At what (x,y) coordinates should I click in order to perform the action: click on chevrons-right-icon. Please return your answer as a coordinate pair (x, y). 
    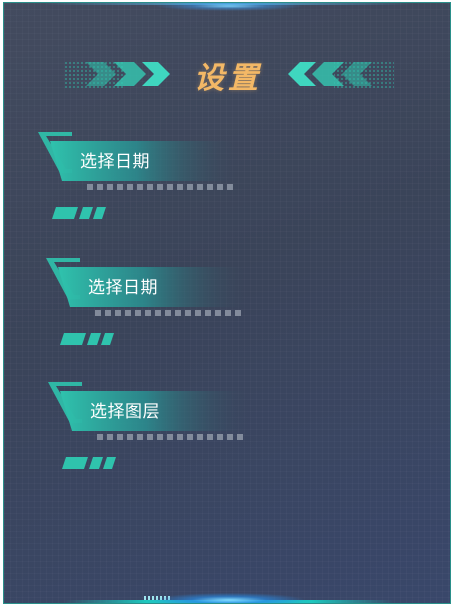
    Looking at the image, I should click on (341, 74).